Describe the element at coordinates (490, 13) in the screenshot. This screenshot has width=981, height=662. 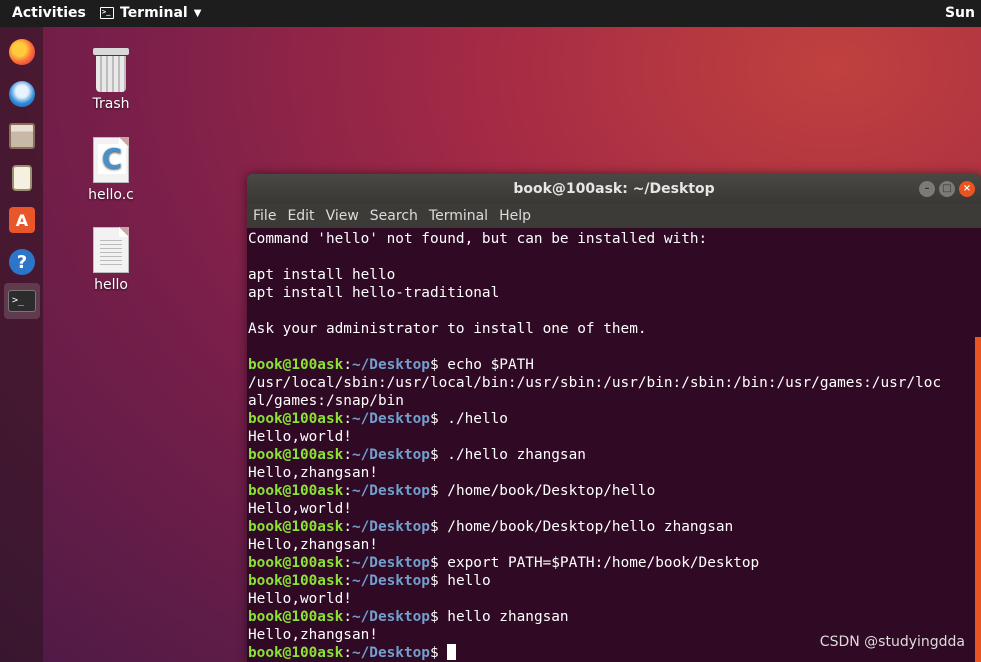
I see `top-bar: Activities >_ Terminal ▼ Sun` at that location.